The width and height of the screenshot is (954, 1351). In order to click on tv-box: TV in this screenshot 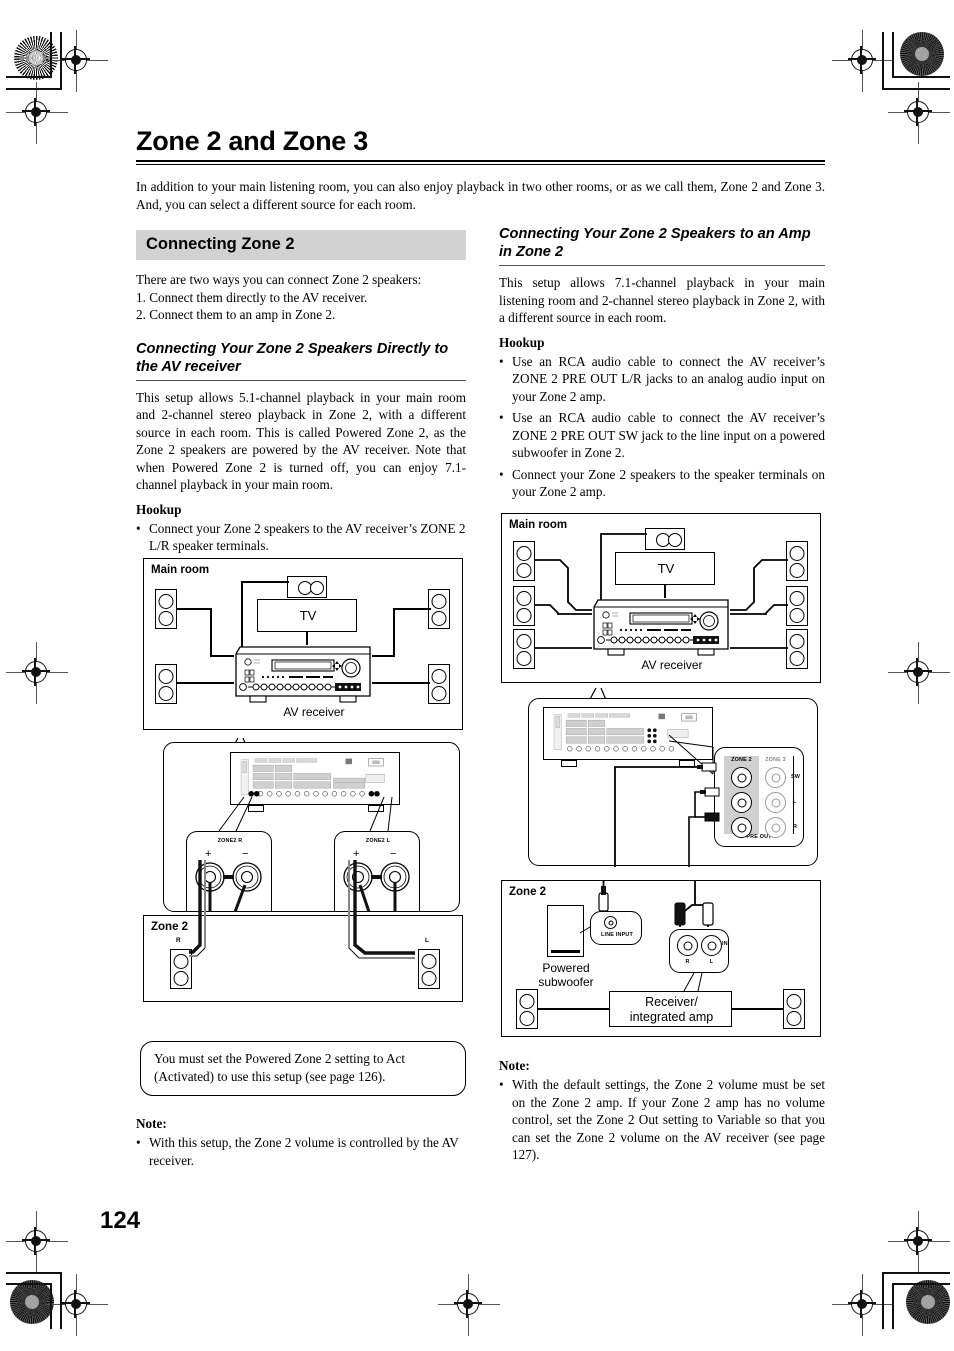, I will do `click(307, 615)`.